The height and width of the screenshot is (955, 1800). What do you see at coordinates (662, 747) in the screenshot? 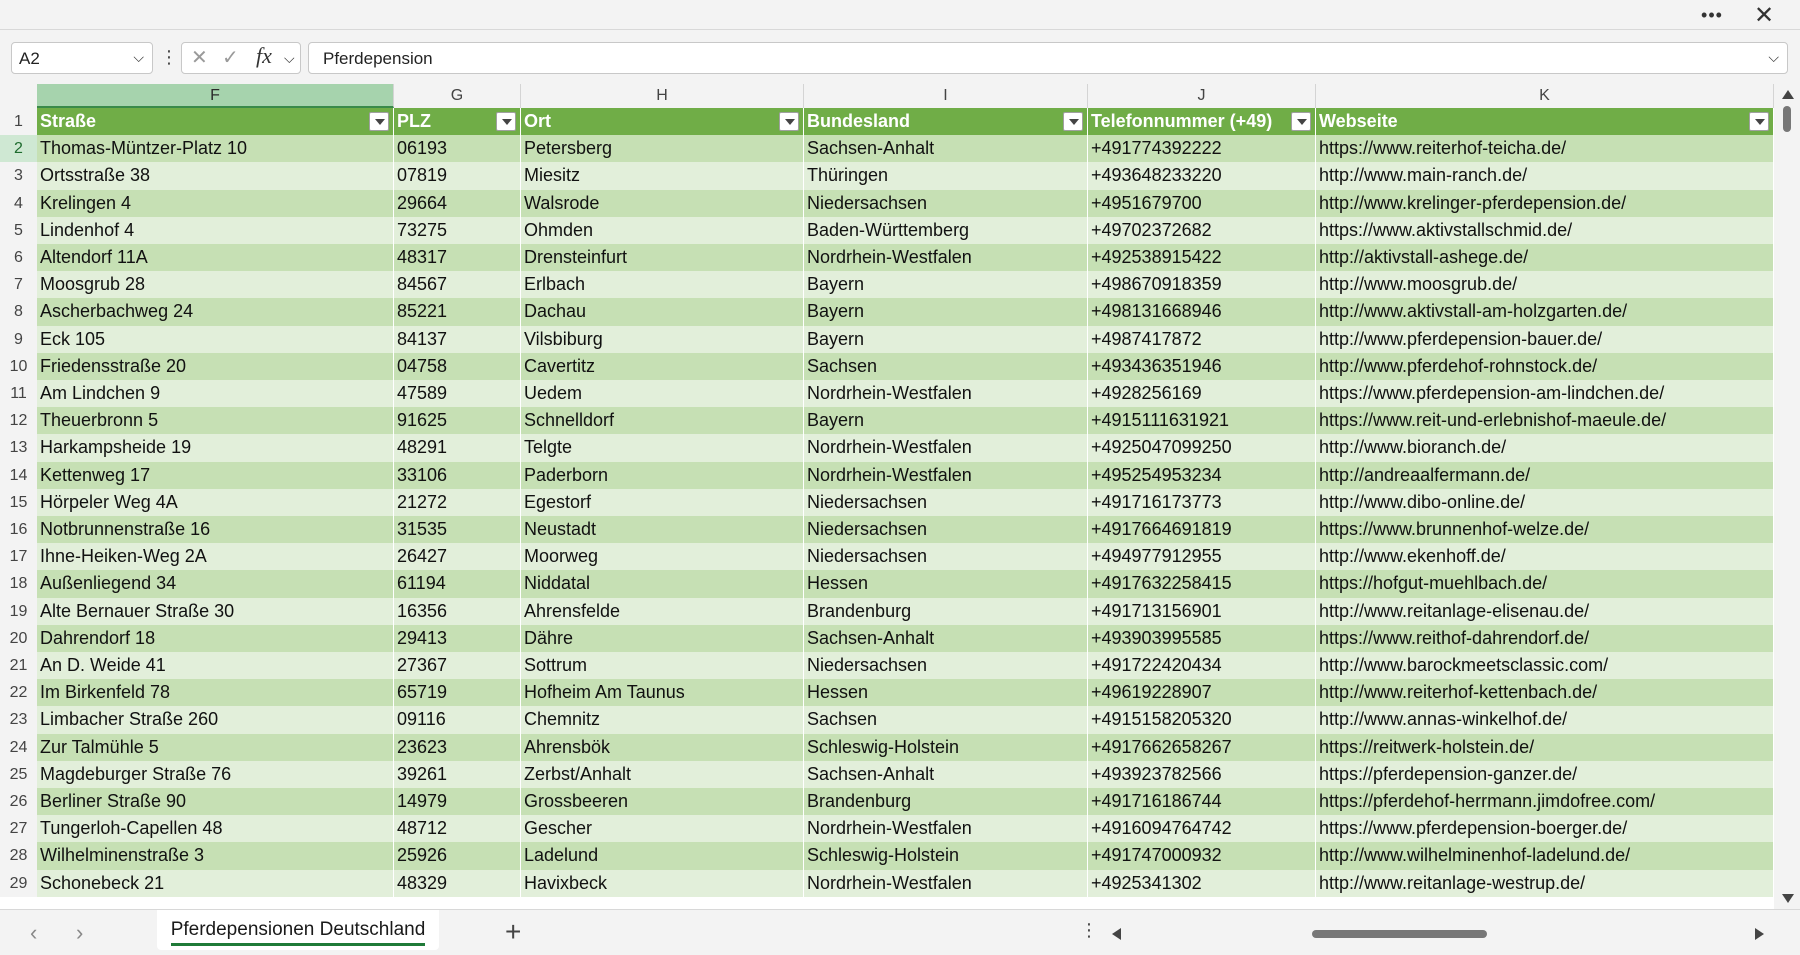
I see `table-cell: Ahrensbök` at bounding box center [662, 747].